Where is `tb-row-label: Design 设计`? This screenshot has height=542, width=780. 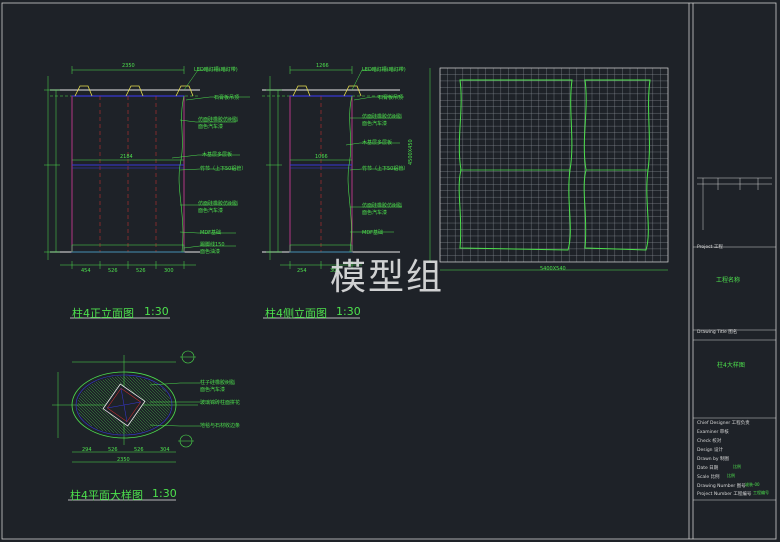
tb-row-label: Design 设计 is located at coordinates (710, 450).